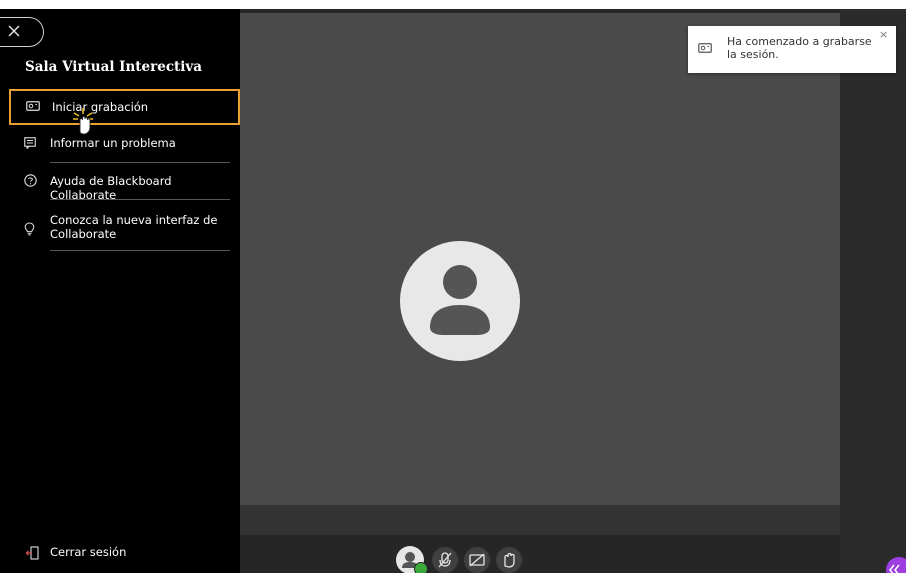  Describe the element at coordinates (113, 143) in the screenshot. I see `menu-item-label: Informar un problema` at that location.